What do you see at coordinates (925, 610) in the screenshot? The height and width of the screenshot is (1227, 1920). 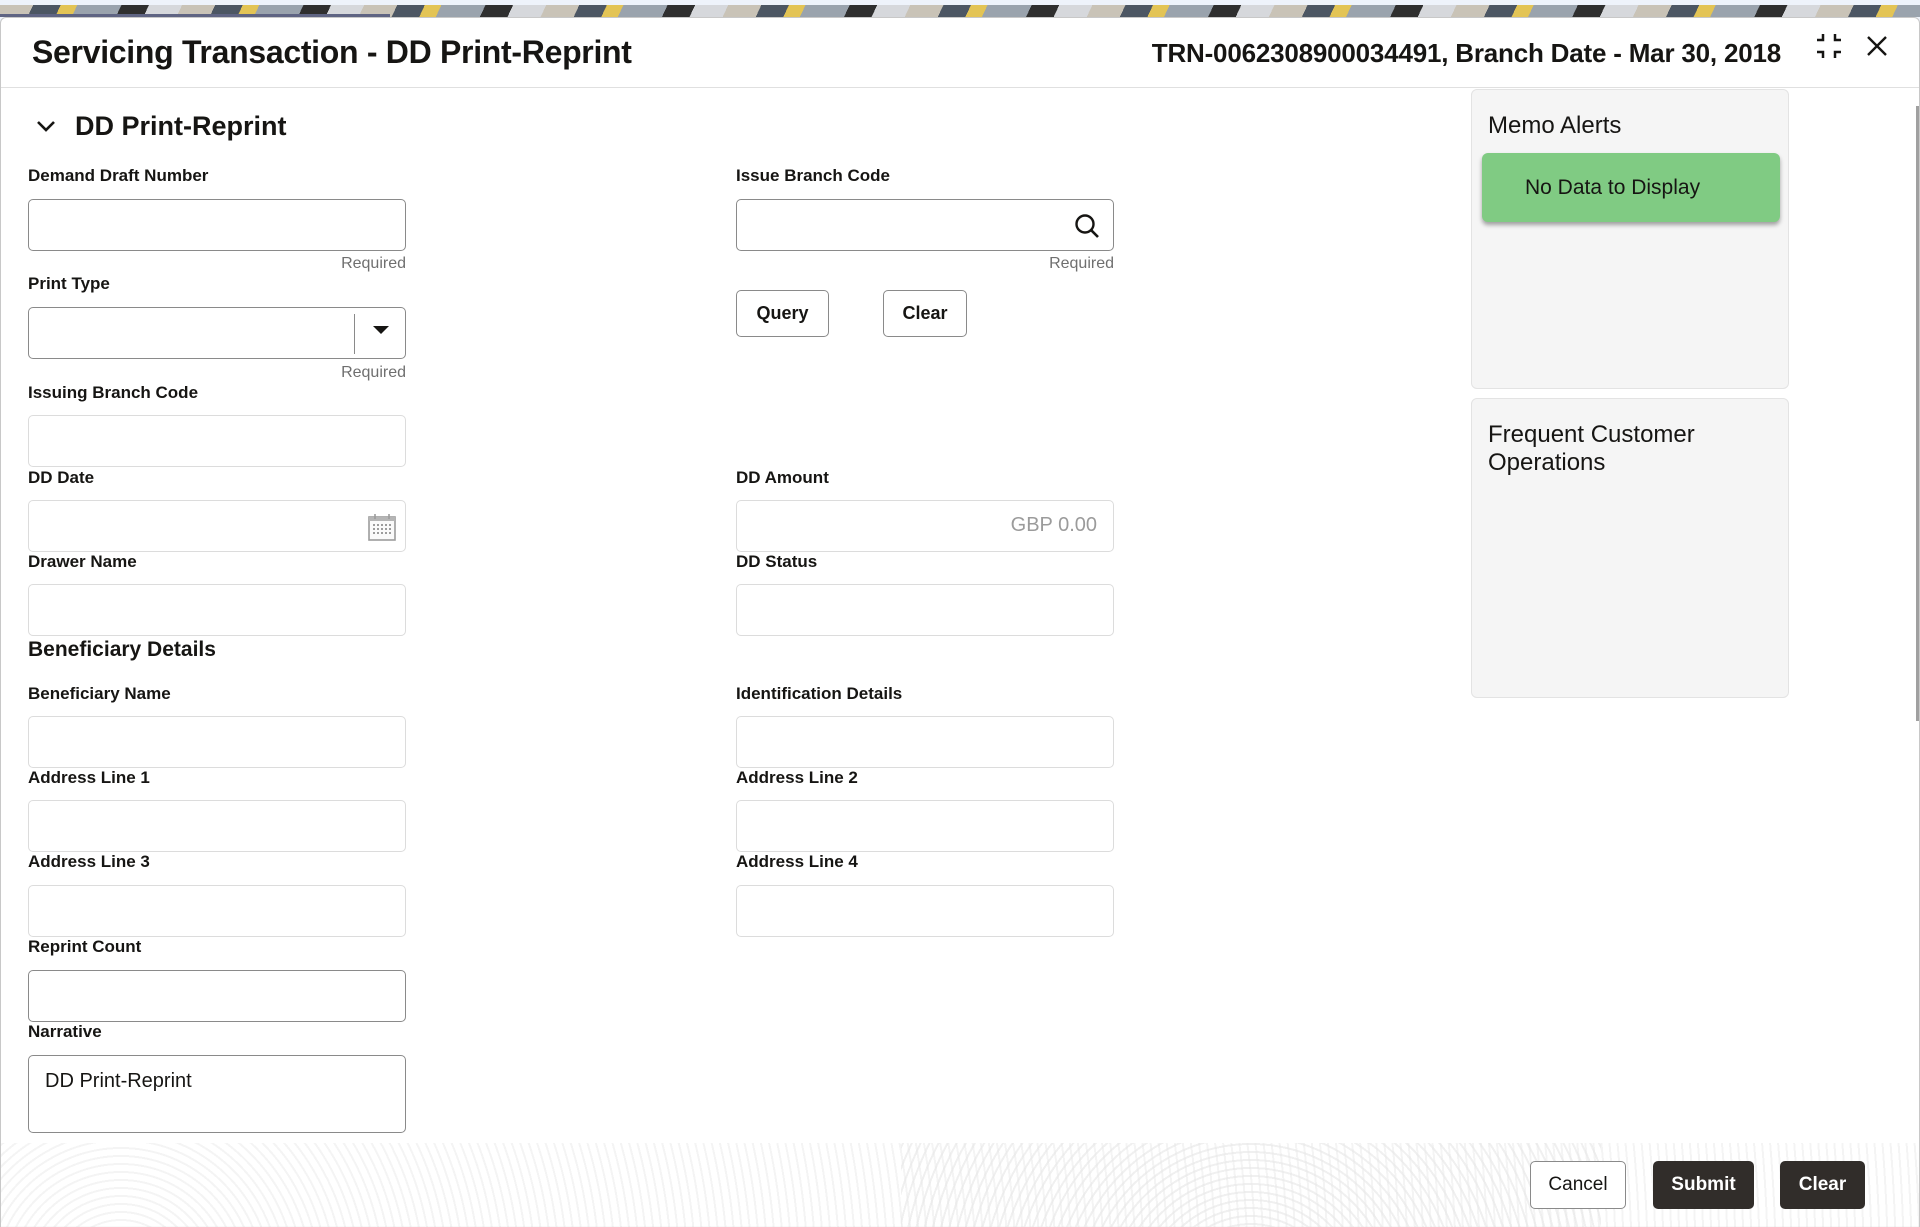 I see `dd-status-input` at bounding box center [925, 610].